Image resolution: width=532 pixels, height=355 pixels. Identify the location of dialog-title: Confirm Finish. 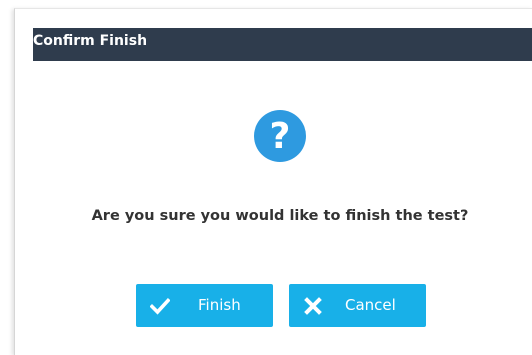
(90, 41).